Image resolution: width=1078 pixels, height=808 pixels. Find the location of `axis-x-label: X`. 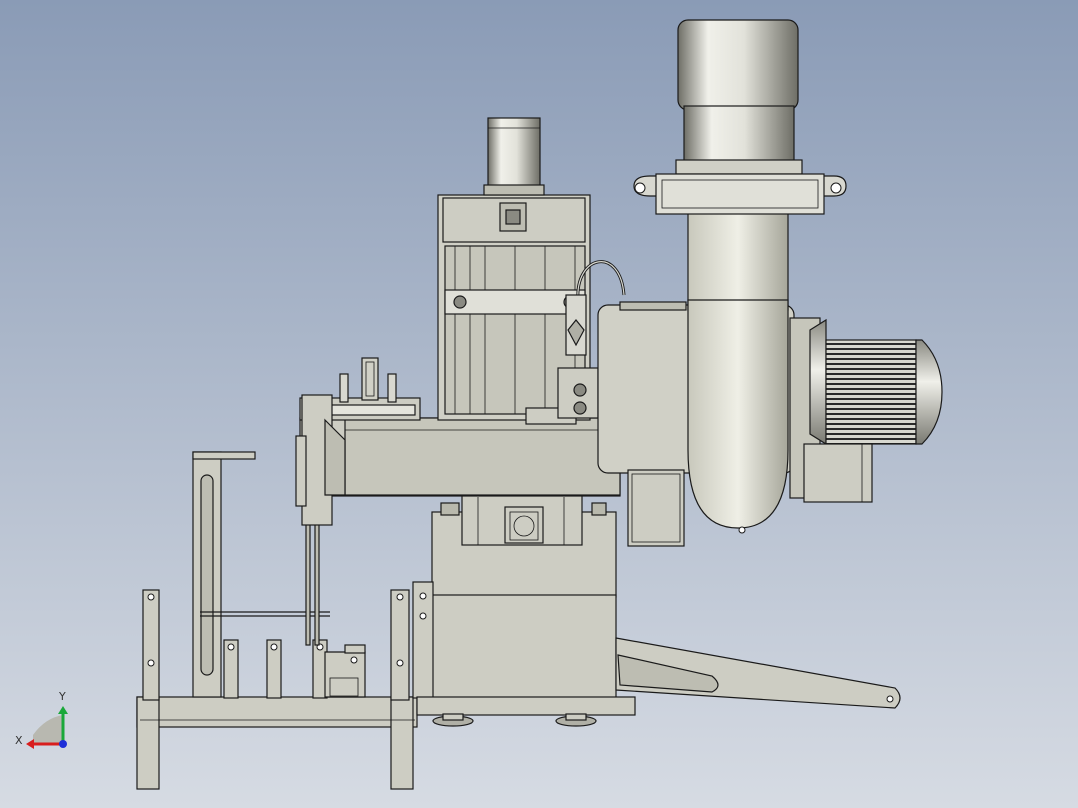

axis-x-label: X is located at coordinates (19, 740).